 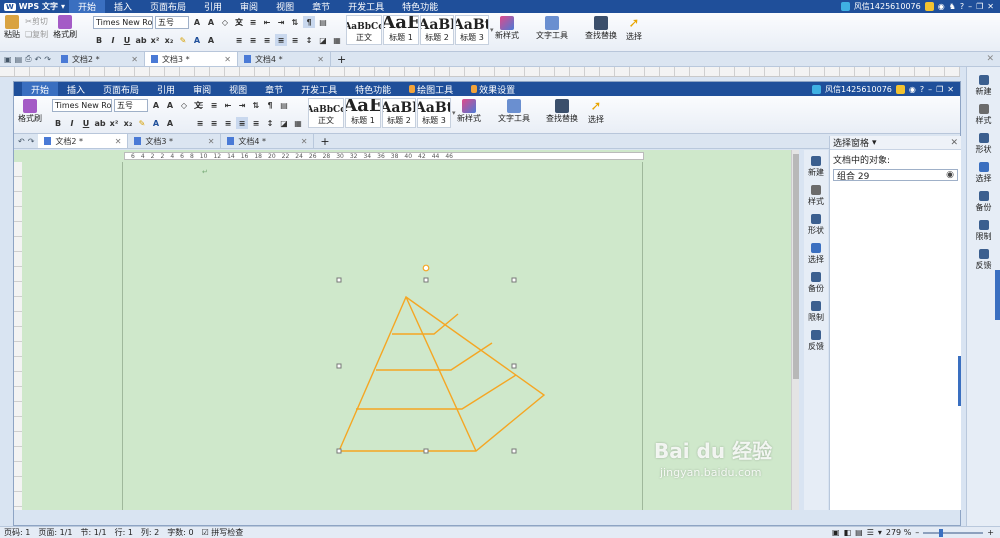 What do you see at coordinates (225, 23) in the screenshot?
I see `clear-format-icon: ◇` at bounding box center [225, 23].